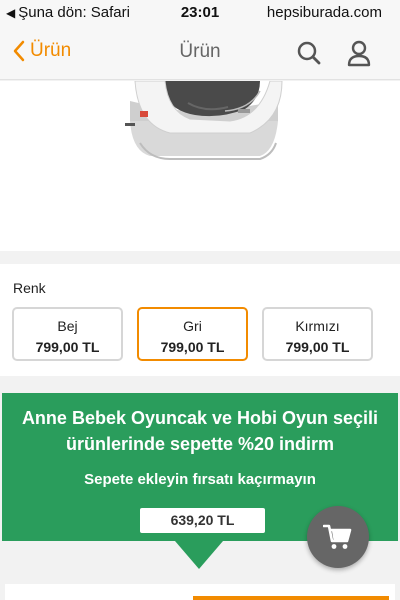 The height and width of the screenshot is (600, 400). I want to click on user-icon, so click(359, 53).